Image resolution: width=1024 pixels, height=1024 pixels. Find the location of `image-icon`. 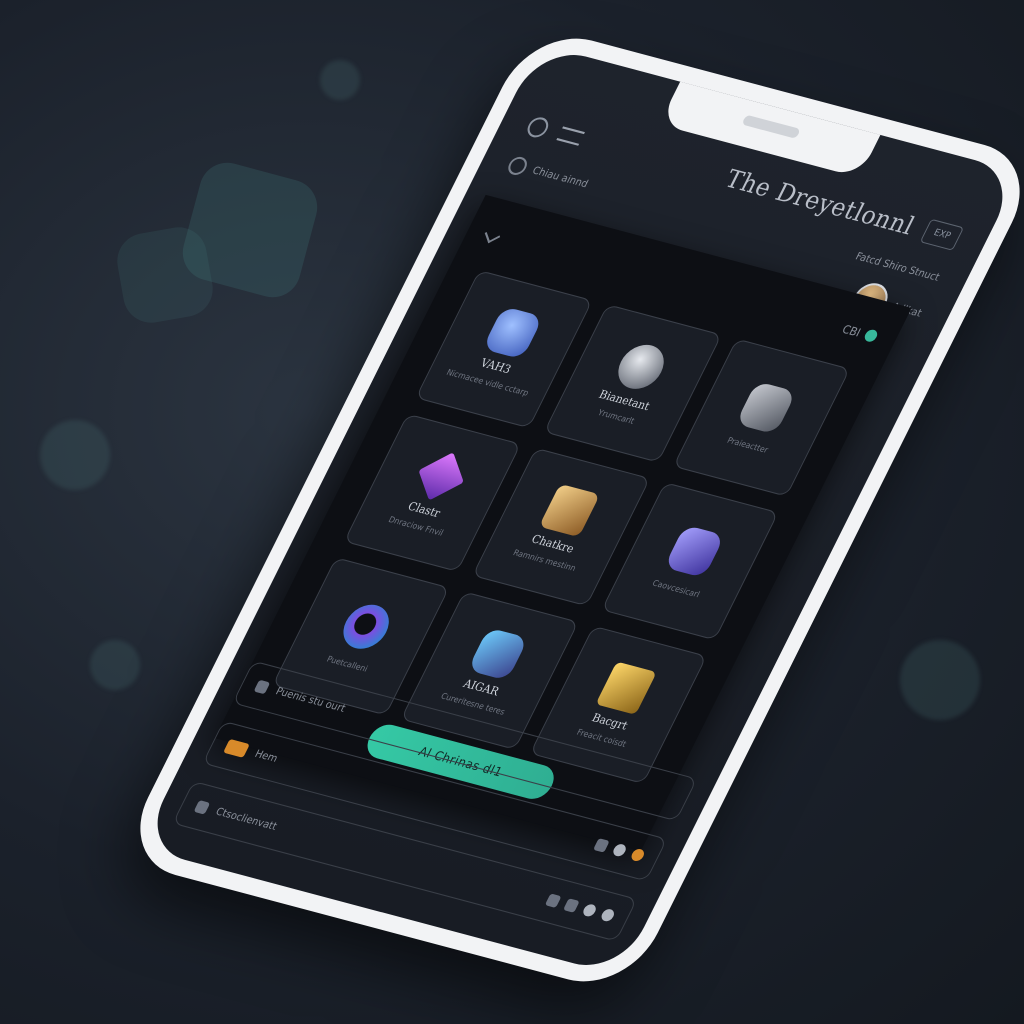

image-icon is located at coordinates (553, 900).